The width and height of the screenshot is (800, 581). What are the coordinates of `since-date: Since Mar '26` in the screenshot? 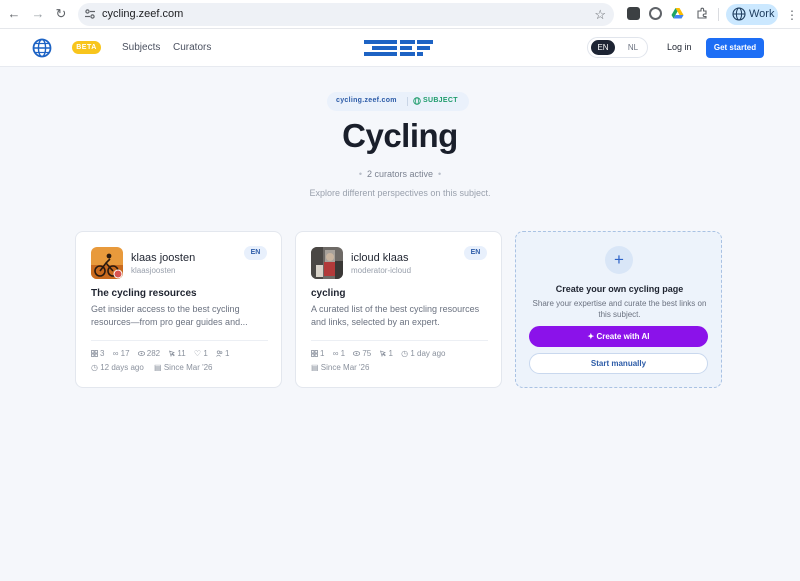 It's located at (345, 367).